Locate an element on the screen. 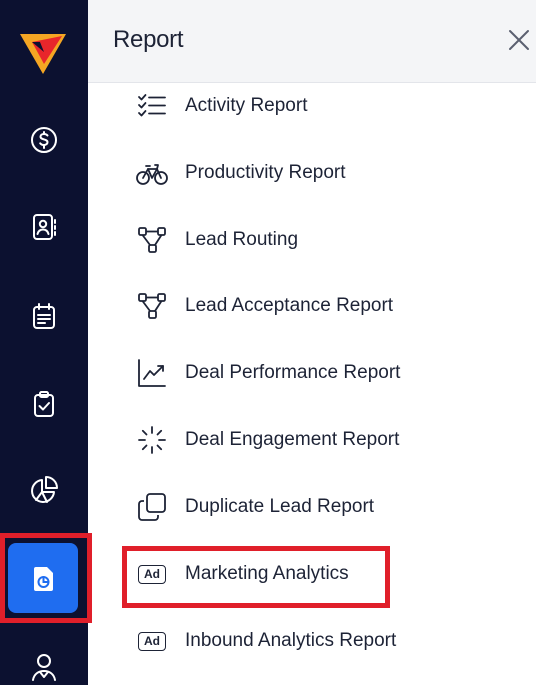 Image resolution: width=536 pixels, height=686 pixels. user-profile-icon is located at coordinates (44, 666).